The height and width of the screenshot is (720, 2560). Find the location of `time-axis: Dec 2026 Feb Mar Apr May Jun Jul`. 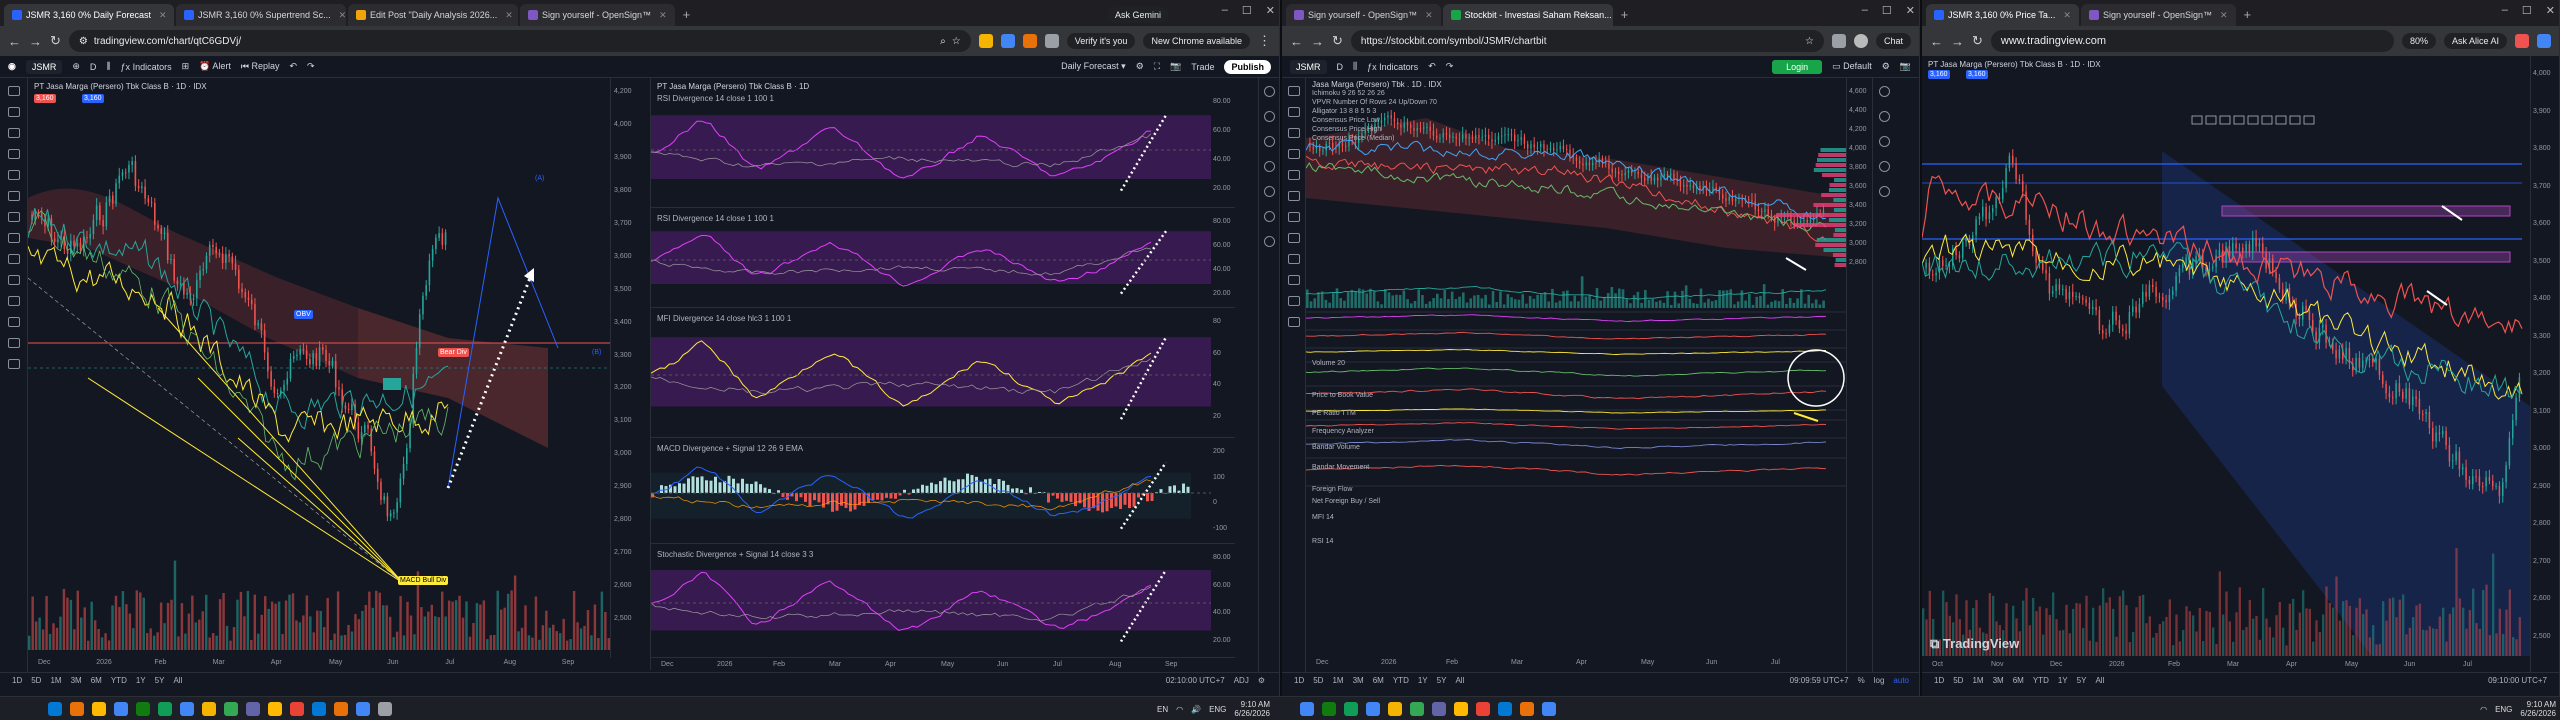

time-axis: Dec 2026 Feb Mar Apr May Jun Jul is located at coordinates (1576, 663).